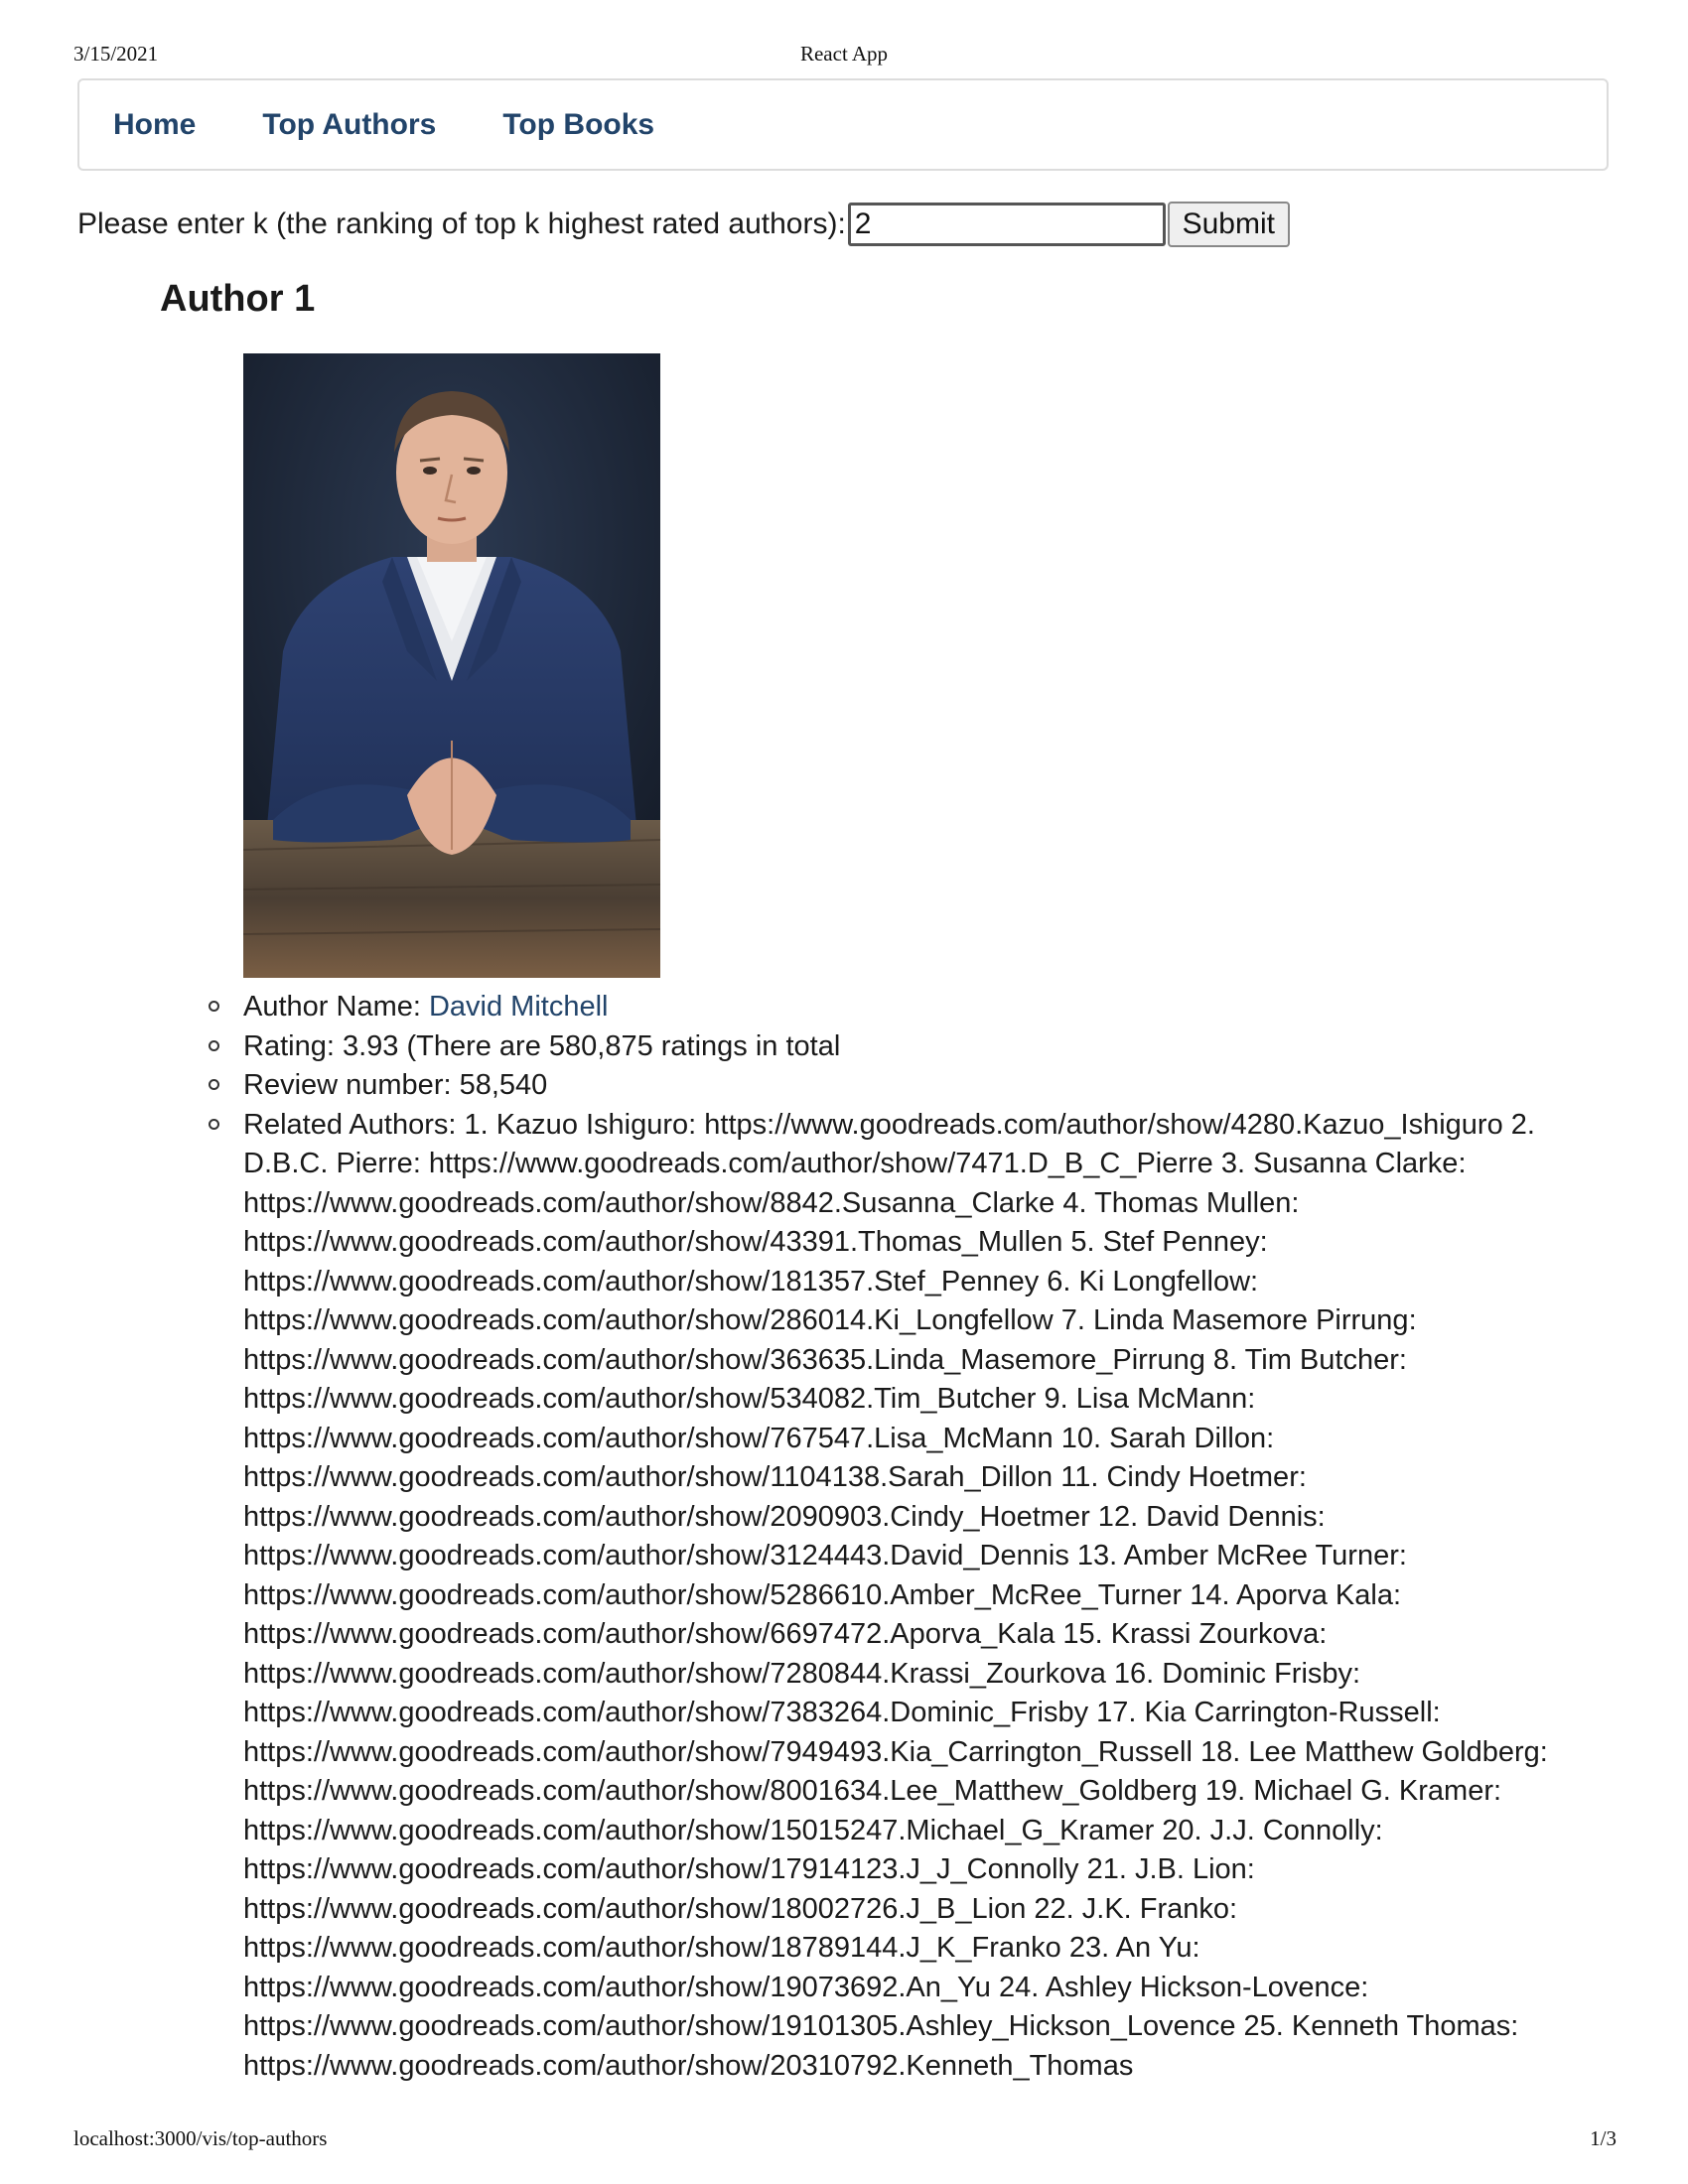 The height and width of the screenshot is (2184, 1688). Describe the element at coordinates (451, 665) in the screenshot. I see `author-photo` at that location.